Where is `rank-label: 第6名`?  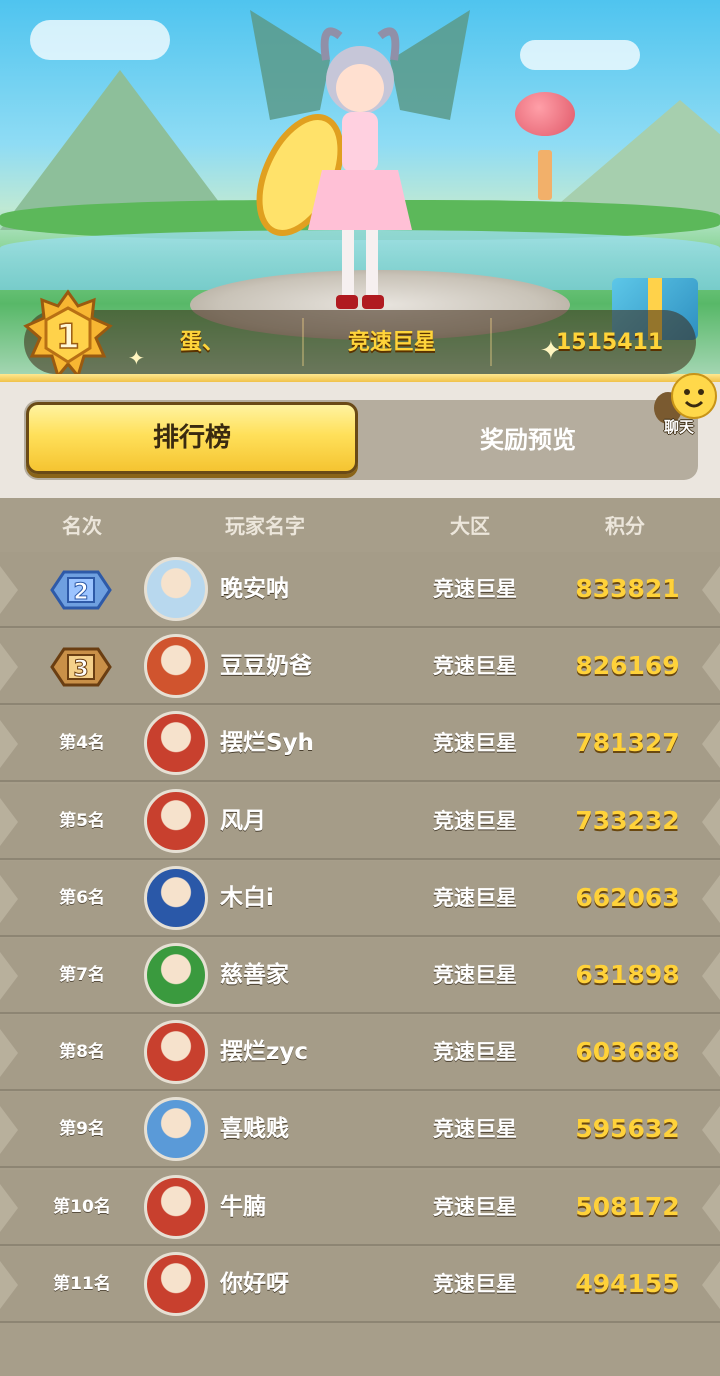
rank-label: 第6名 is located at coordinates (82, 897).